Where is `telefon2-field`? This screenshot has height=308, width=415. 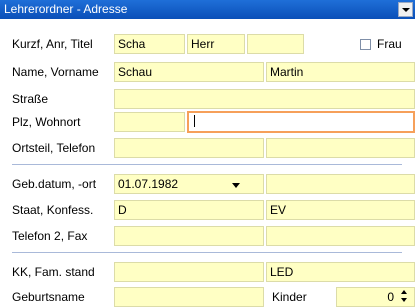 telefon2-field is located at coordinates (189, 236).